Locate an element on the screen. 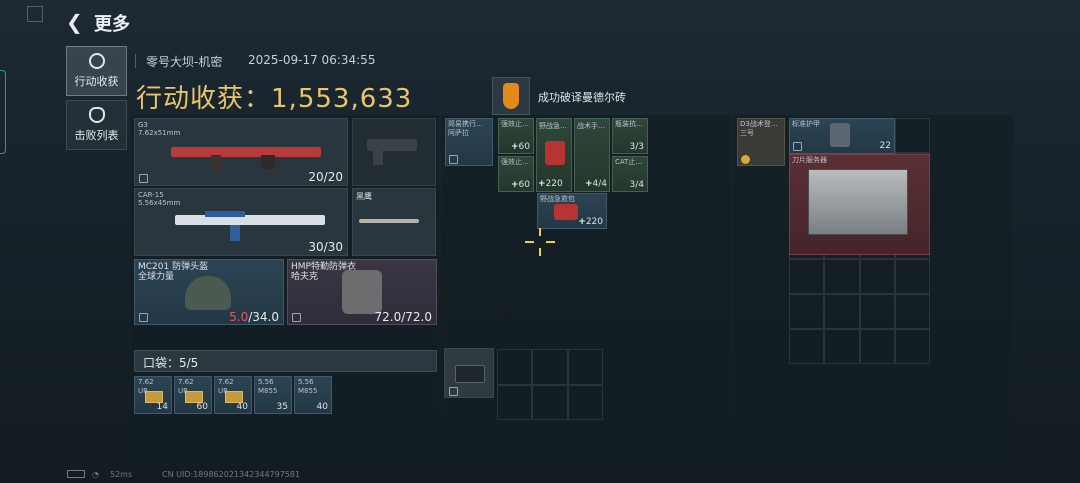 This screenshot has width=1080, height=483. rig-item: 野战急救包 +220 is located at coordinates (572, 211).